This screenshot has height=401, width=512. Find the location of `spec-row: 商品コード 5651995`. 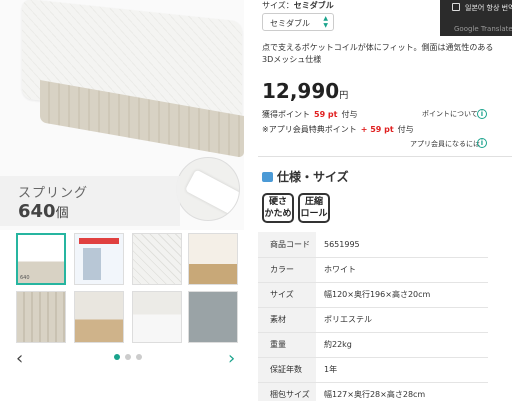

spec-row: 商品コード 5651995 is located at coordinates (373, 245).